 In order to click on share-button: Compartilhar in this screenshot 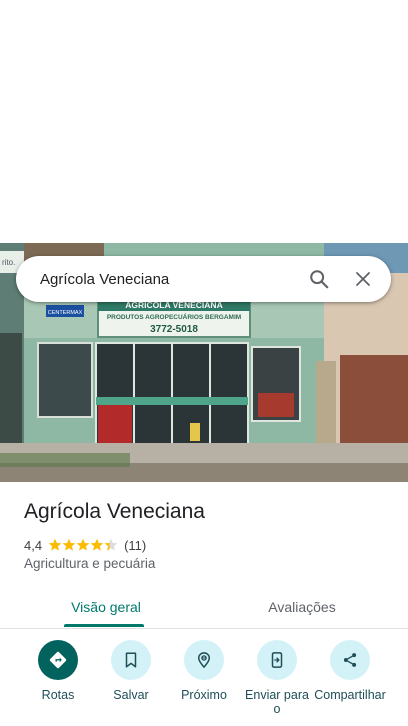, I will do `click(350, 671)`.